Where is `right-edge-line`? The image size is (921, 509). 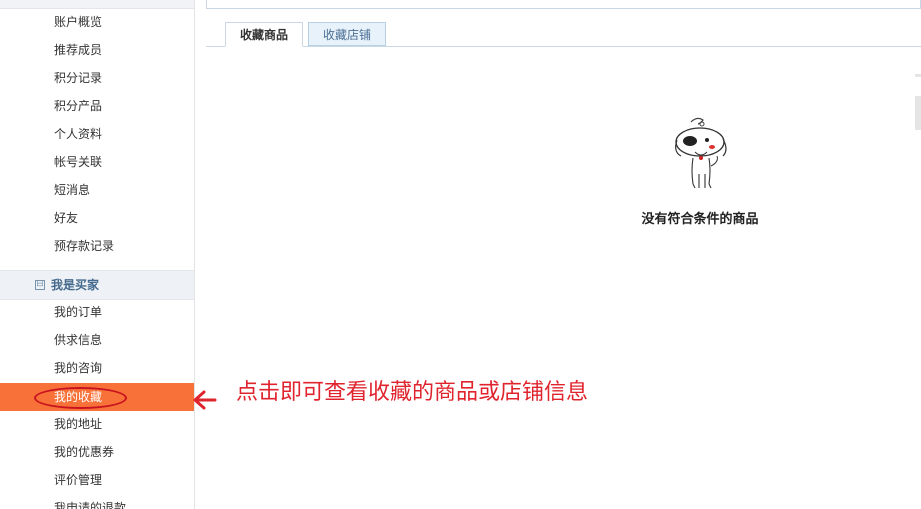
right-edge-line is located at coordinates (918, 75).